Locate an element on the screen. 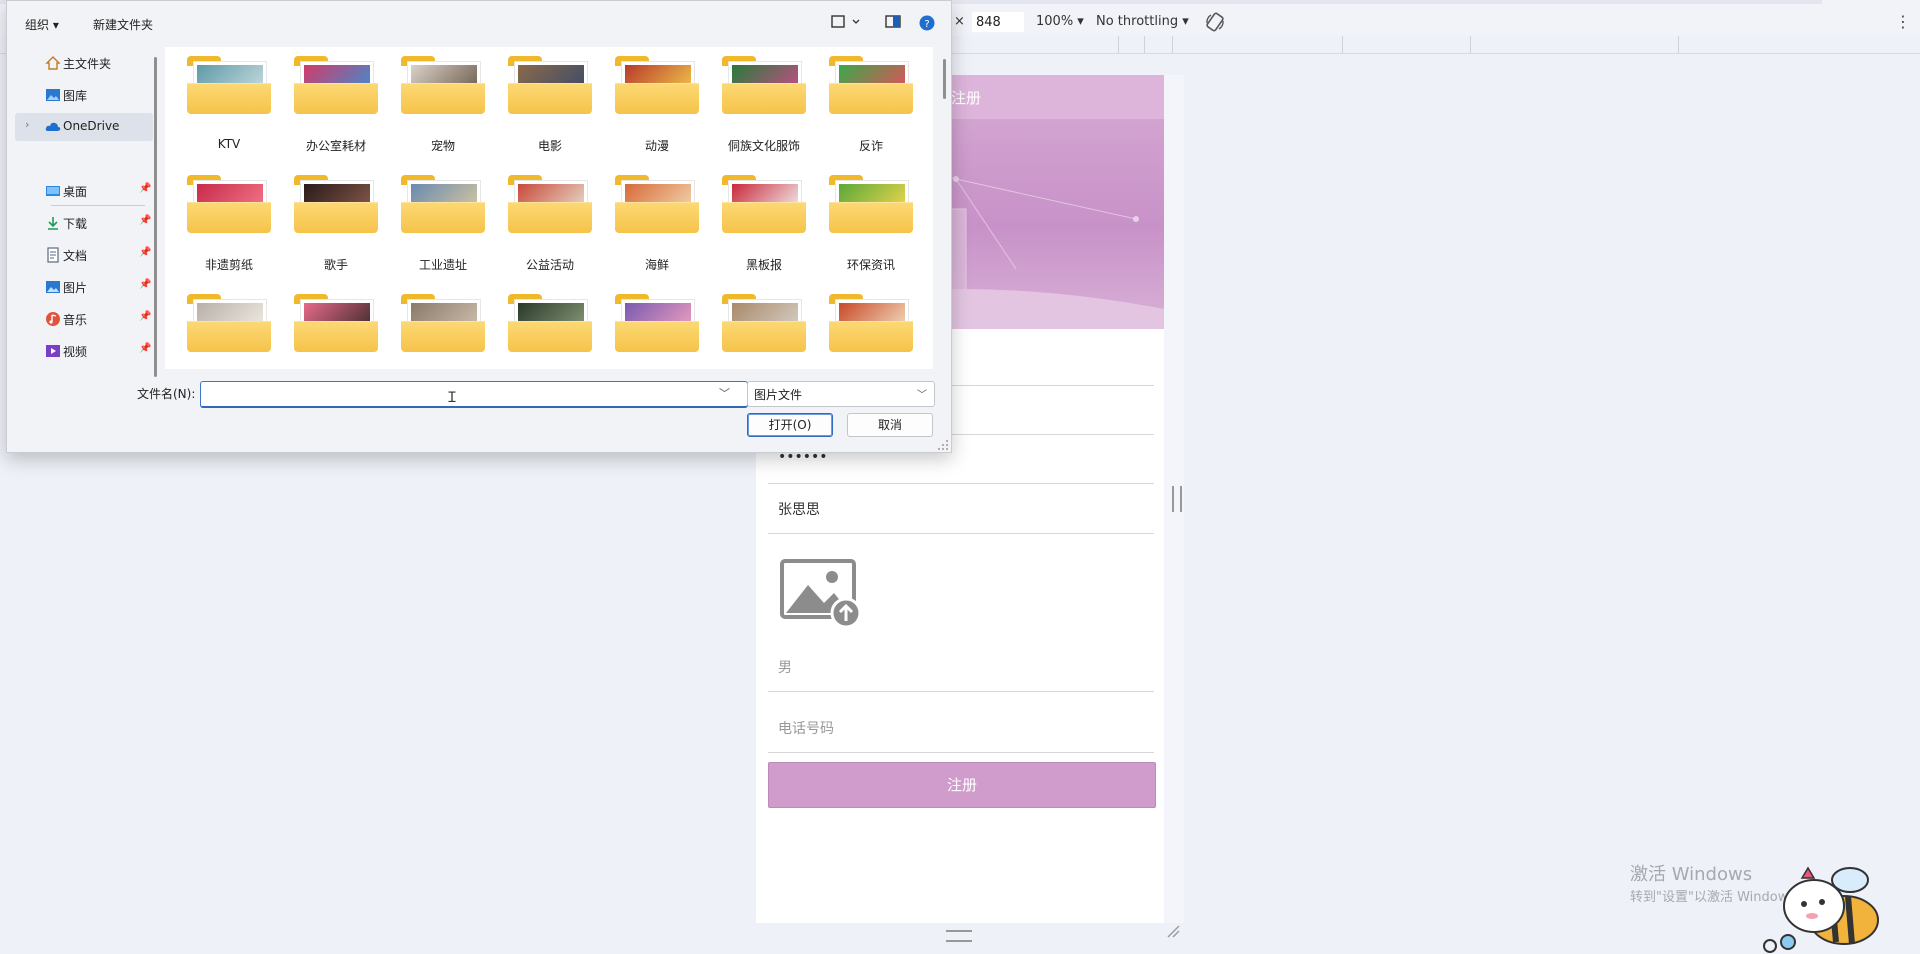  document-icon is located at coordinates (53, 255).